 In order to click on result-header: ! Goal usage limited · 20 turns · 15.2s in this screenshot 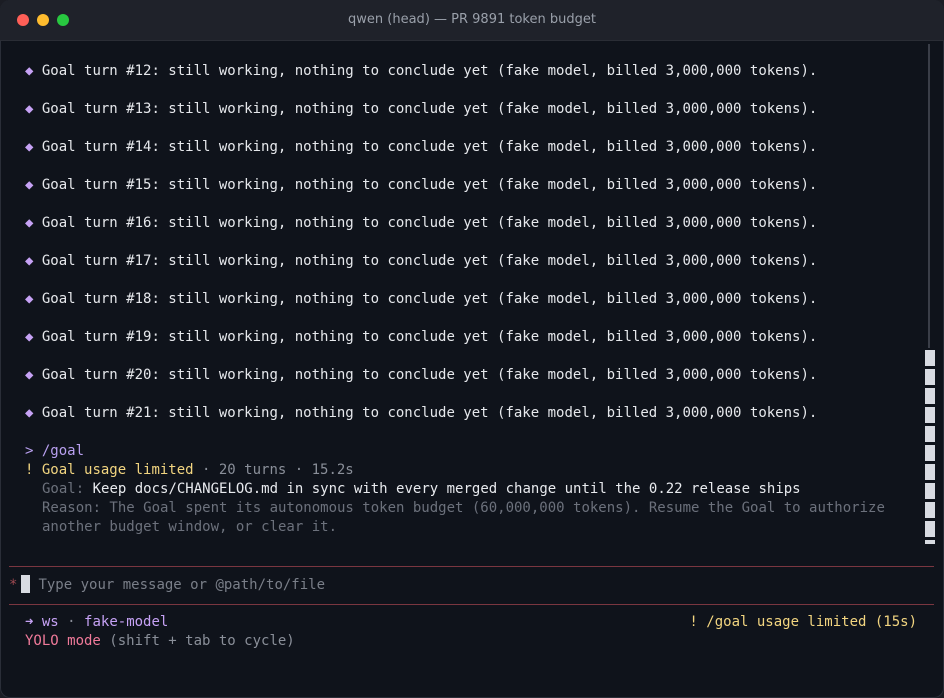, I will do `click(189, 470)`.